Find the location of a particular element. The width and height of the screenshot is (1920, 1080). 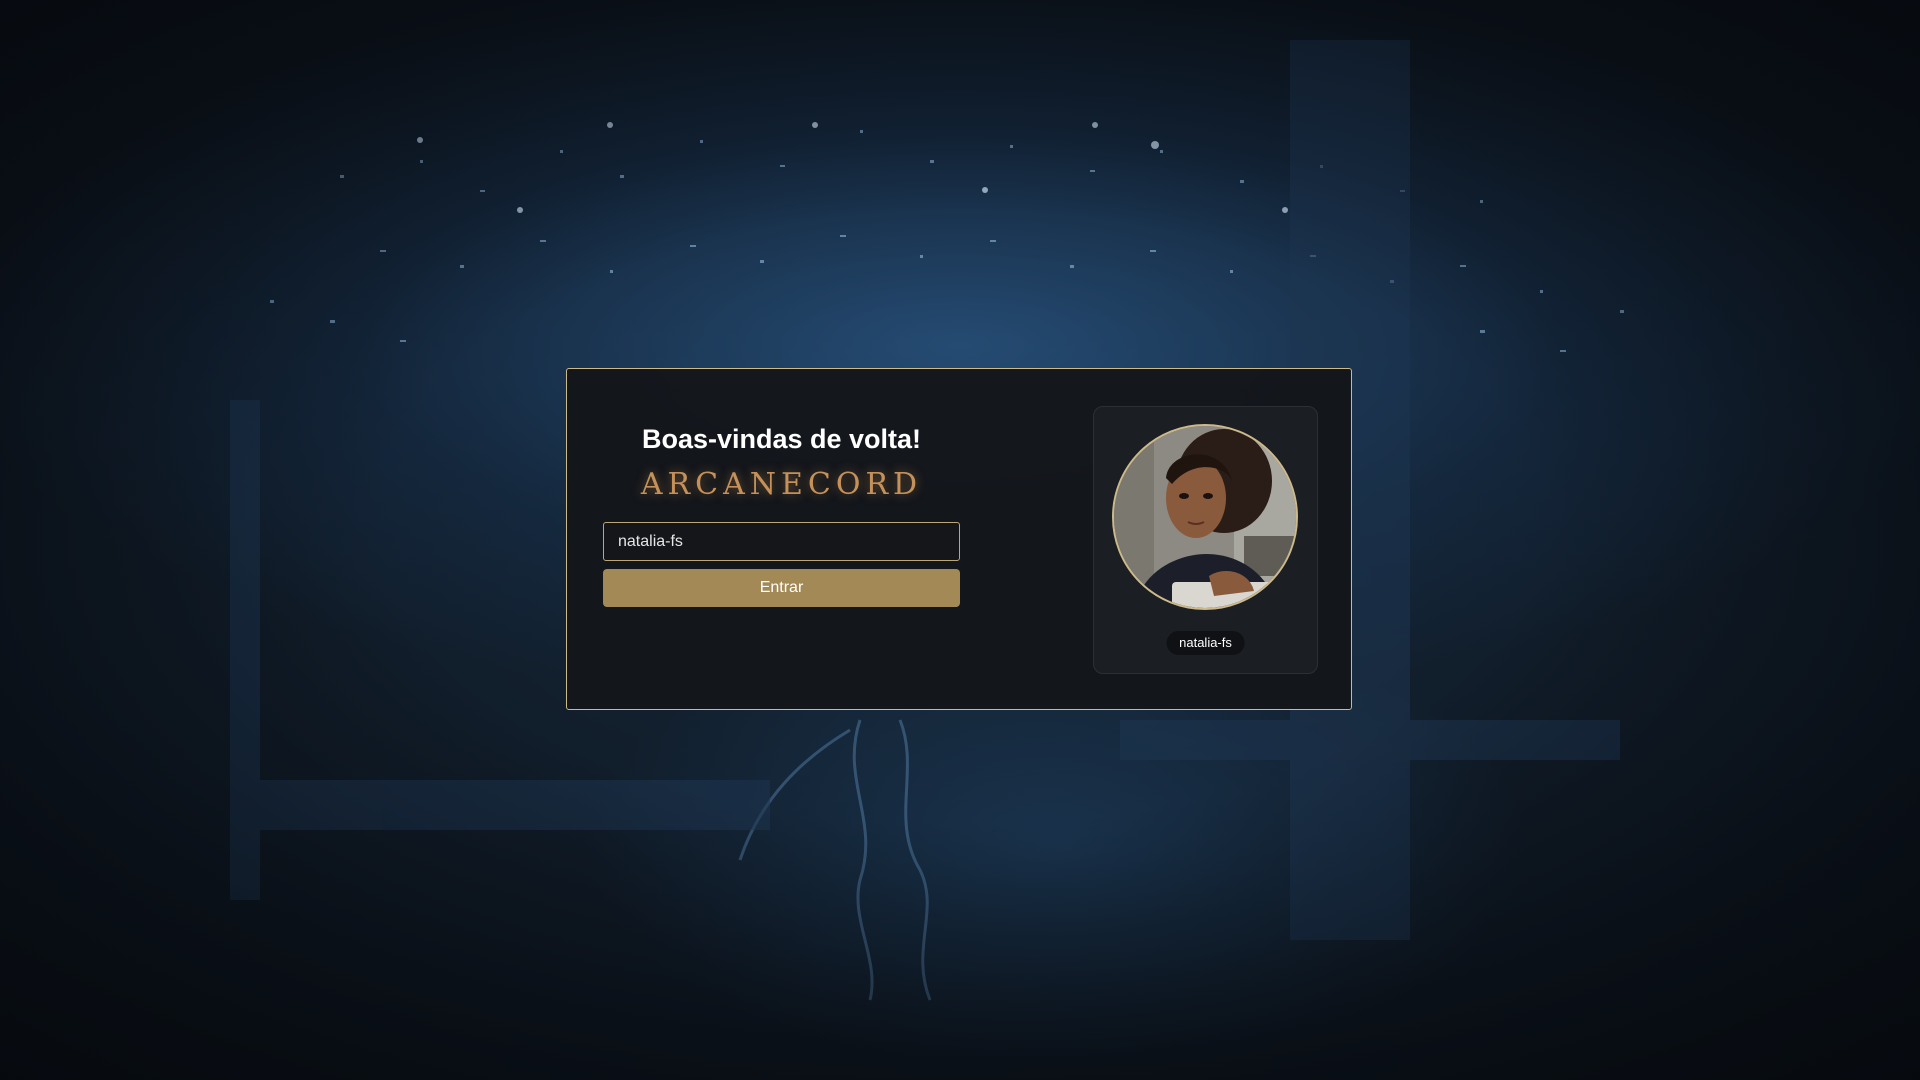

avatar is located at coordinates (1205, 517).